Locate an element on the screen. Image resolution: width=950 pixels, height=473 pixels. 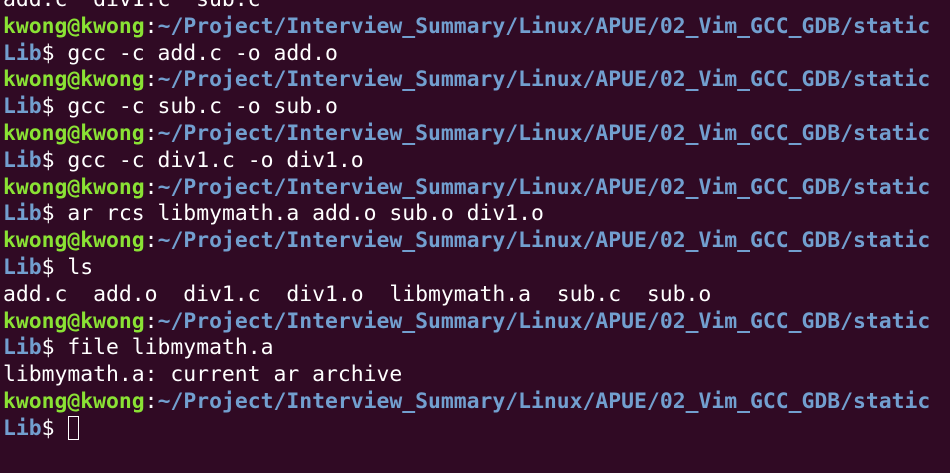
command-text: file libmymath.a is located at coordinates (170, 348).